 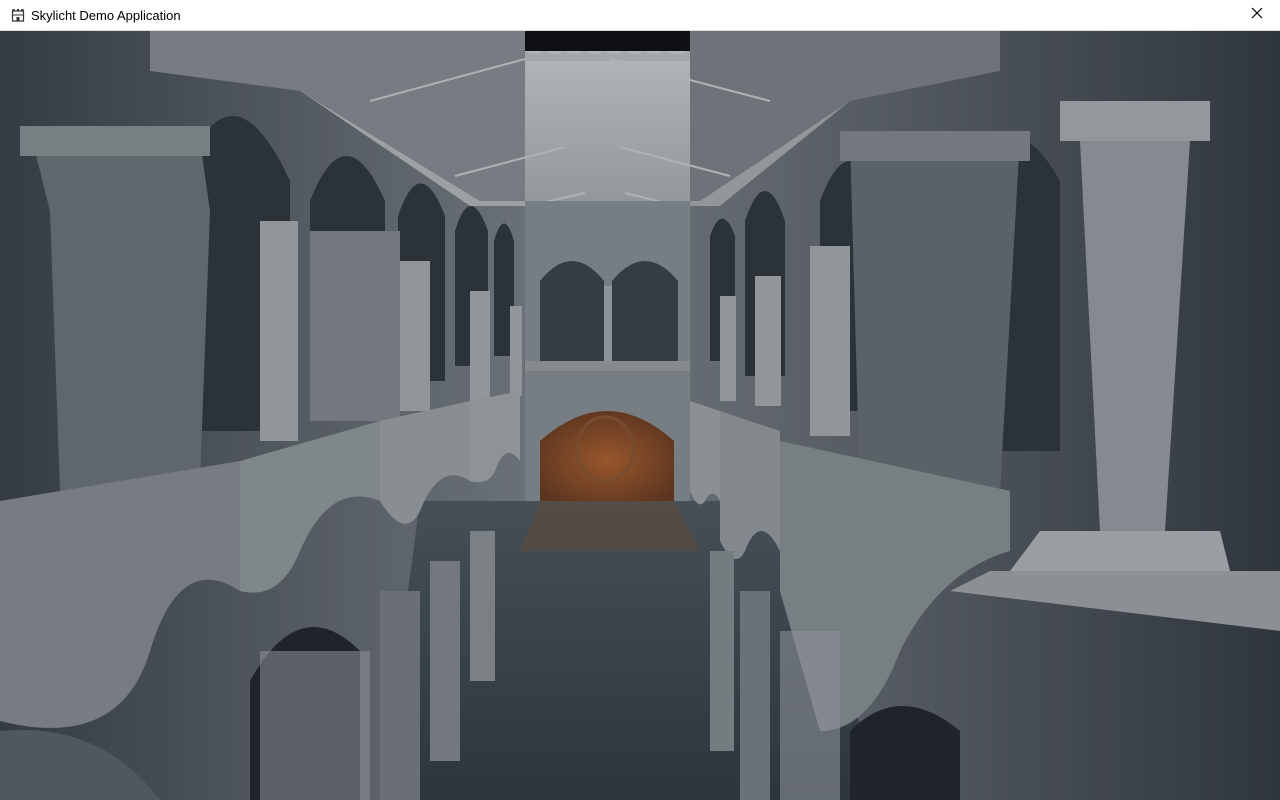 I want to click on window-title: Skylicht Demo Application, so click(x=106, y=15).